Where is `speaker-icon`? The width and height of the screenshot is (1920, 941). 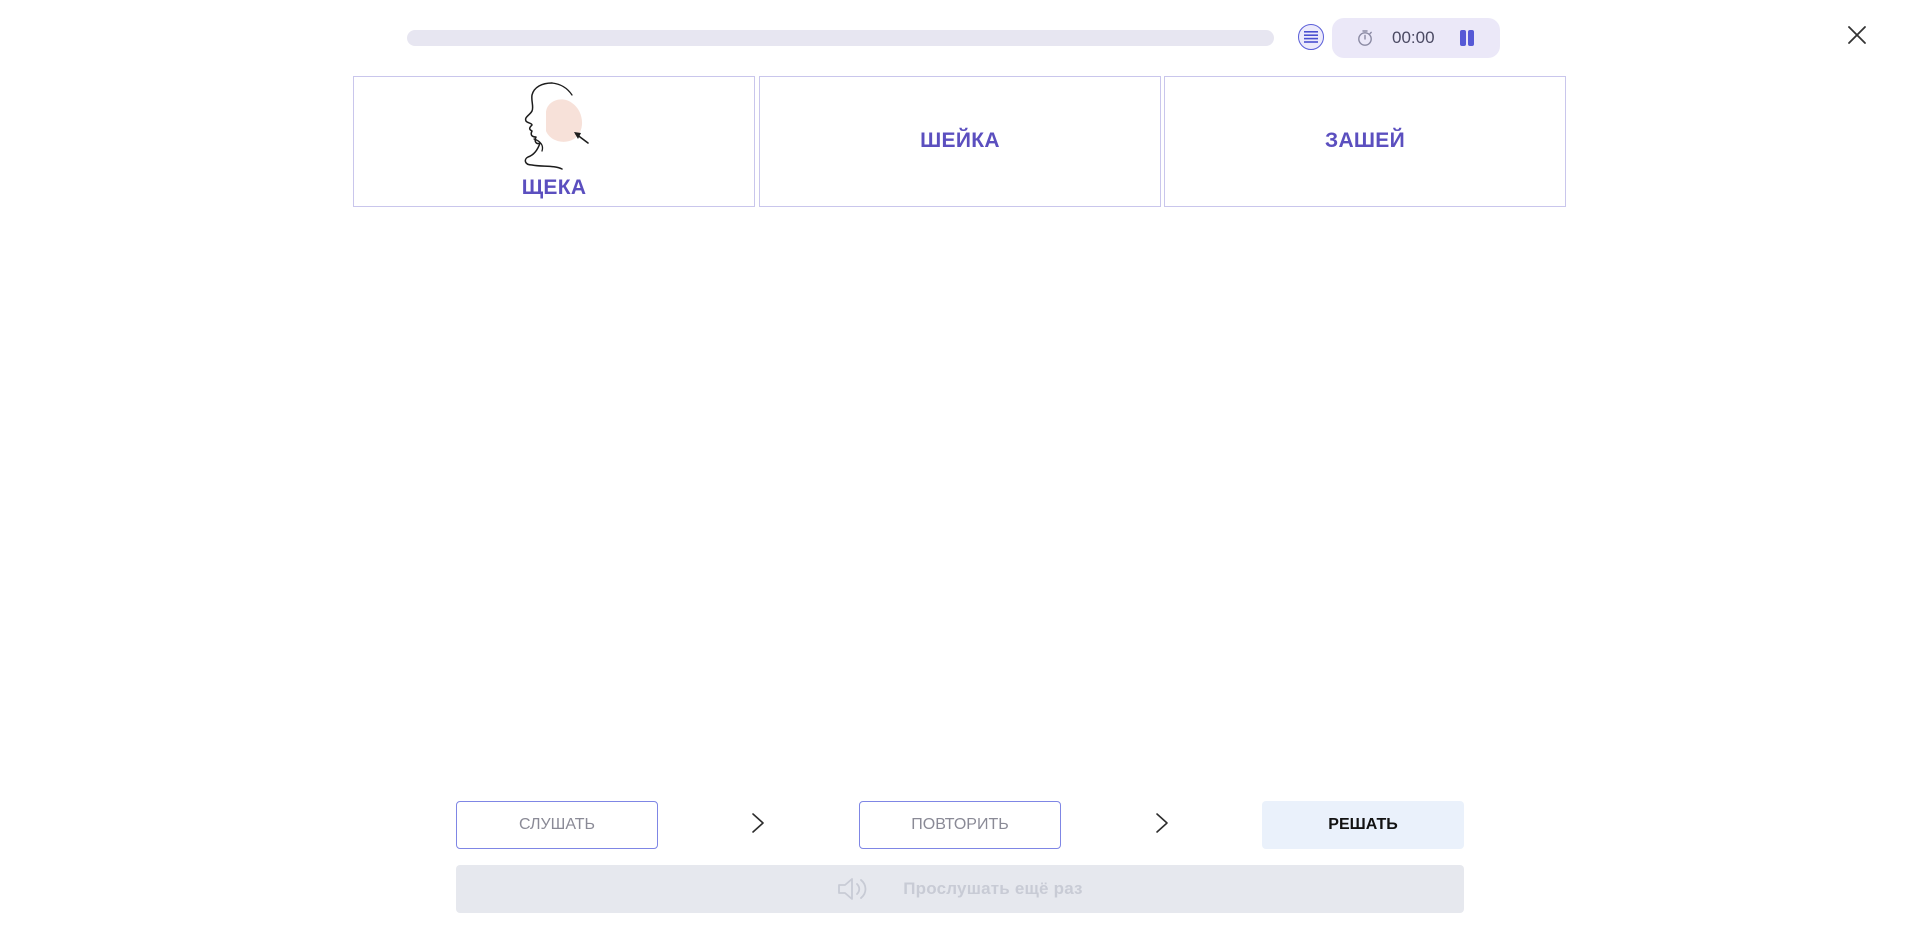
speaker-icon is located at coordinates (852, 889).